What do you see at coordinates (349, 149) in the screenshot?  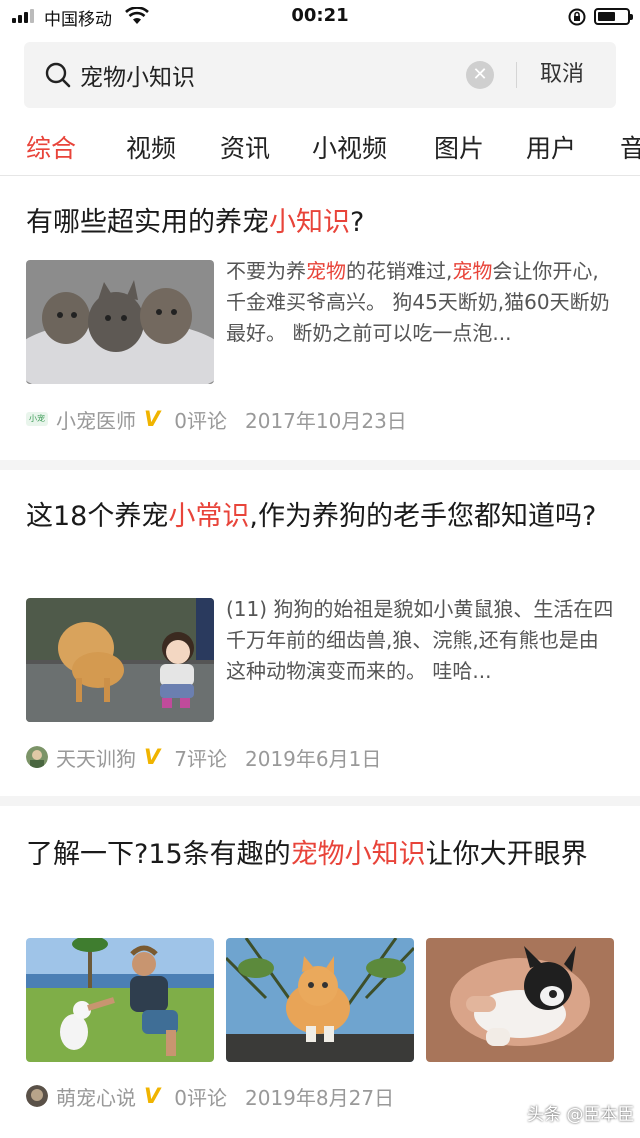 I see `tab-short-video: 小视频` at bounding box center [349, 149].